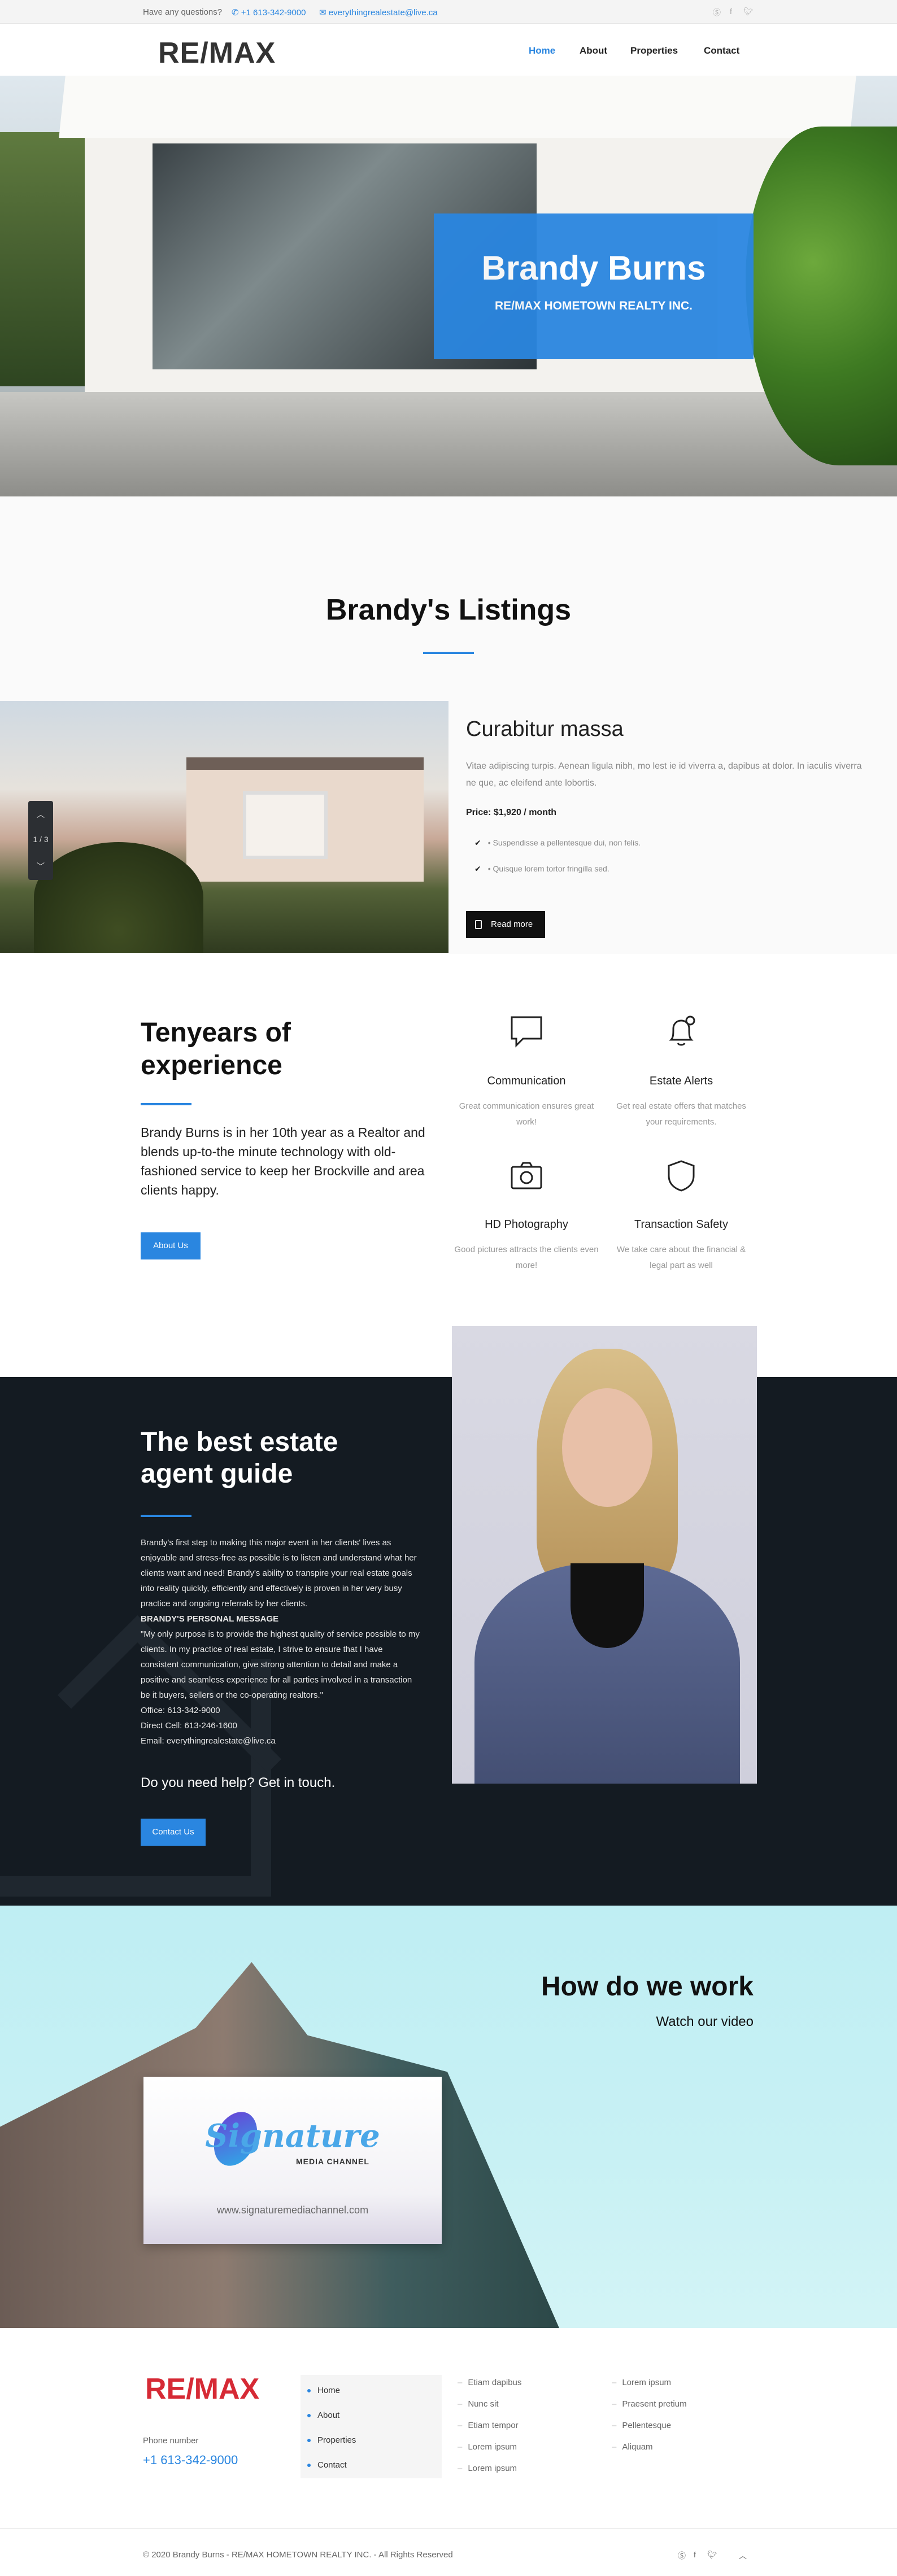 This screenshot has height=2576, width=897. I want to click on video-url: www.signaturemediachannel.com, so click(292, 2210).